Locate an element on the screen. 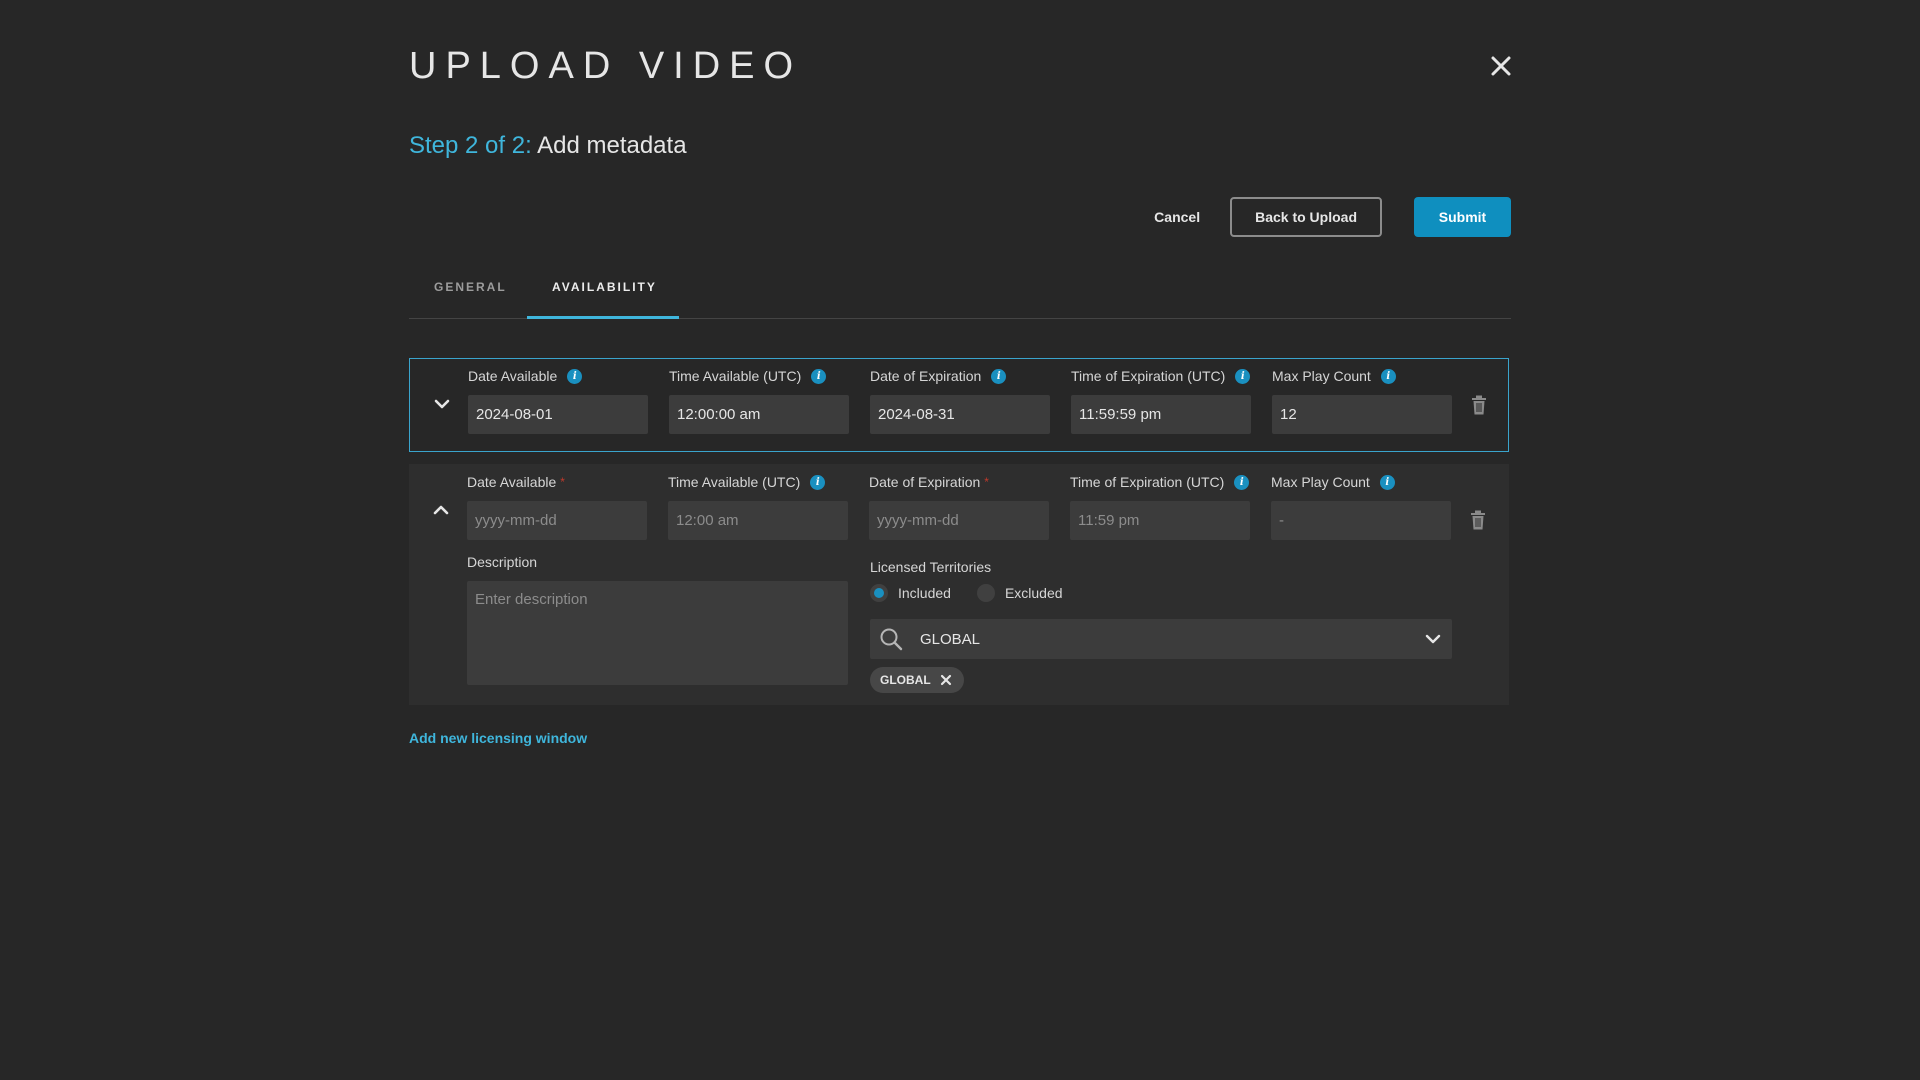 The width and height of the screenshot is (1920, 1080). chip-label: GLOBAL is located at coordinates (905, 680).